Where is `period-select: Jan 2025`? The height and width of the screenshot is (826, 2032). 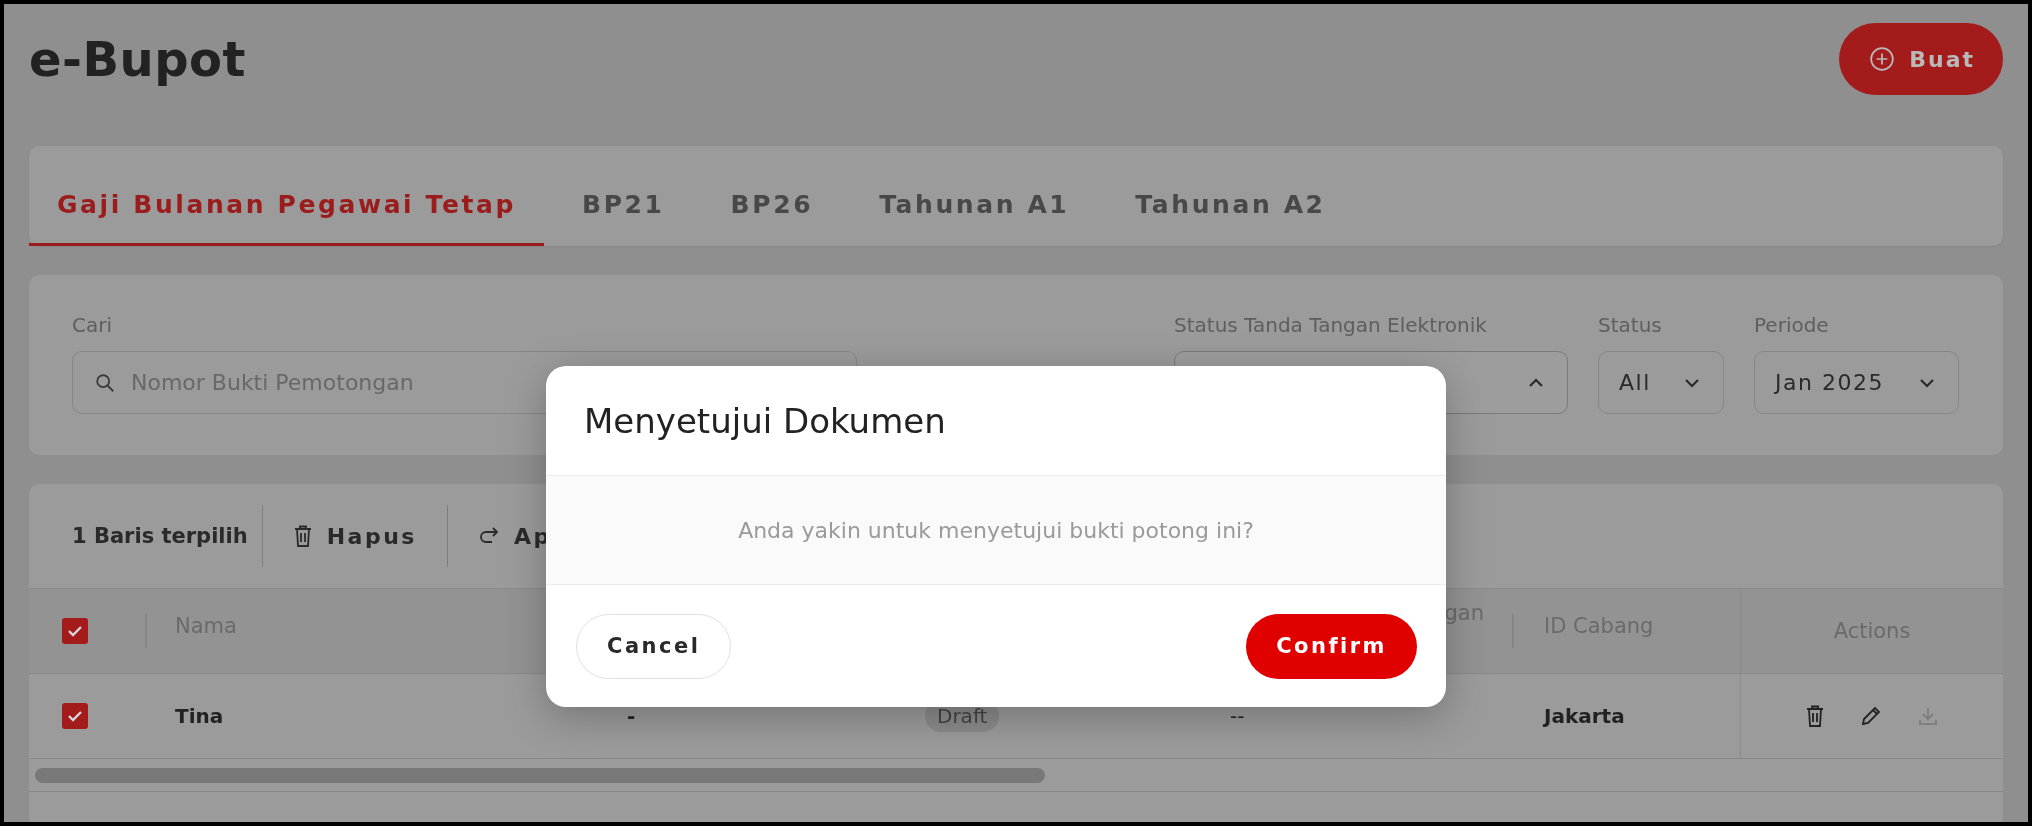 period-select: Jan 2025 is located at coordinates (1856, 382).